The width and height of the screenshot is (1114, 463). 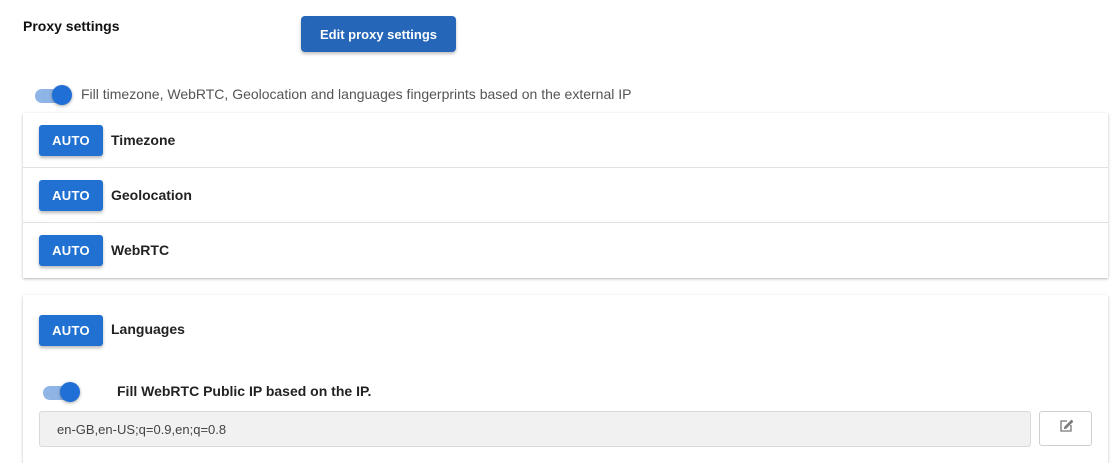 What do you see at coordinates (244, 391) in the screenshot?
I see `webrtc-public-ip-label: Fill WebRTC Public IP based on the IP.` at bounding box center [244, 391].